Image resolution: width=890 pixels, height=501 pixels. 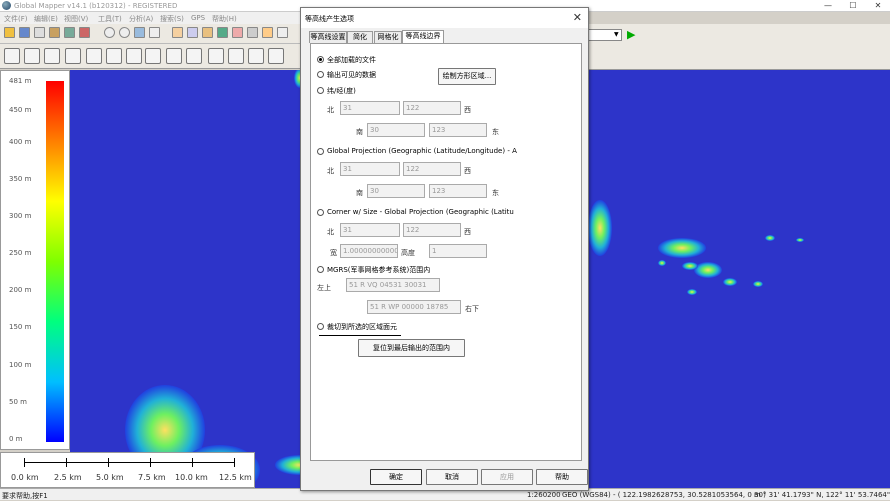 What do you see at coordinates (20, 216) in the screenshot?
I see `legend-label: 300 m` at bounding box center [20, 216].